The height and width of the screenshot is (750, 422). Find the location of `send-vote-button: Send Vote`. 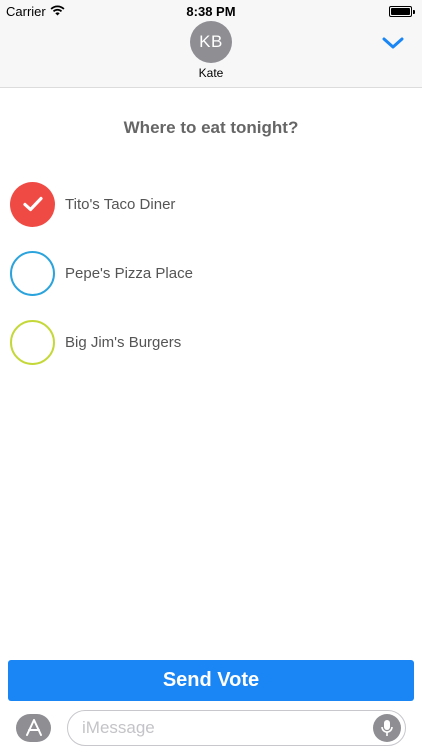

send-vote-button: Send Vote is located at coordinates (211, 680).